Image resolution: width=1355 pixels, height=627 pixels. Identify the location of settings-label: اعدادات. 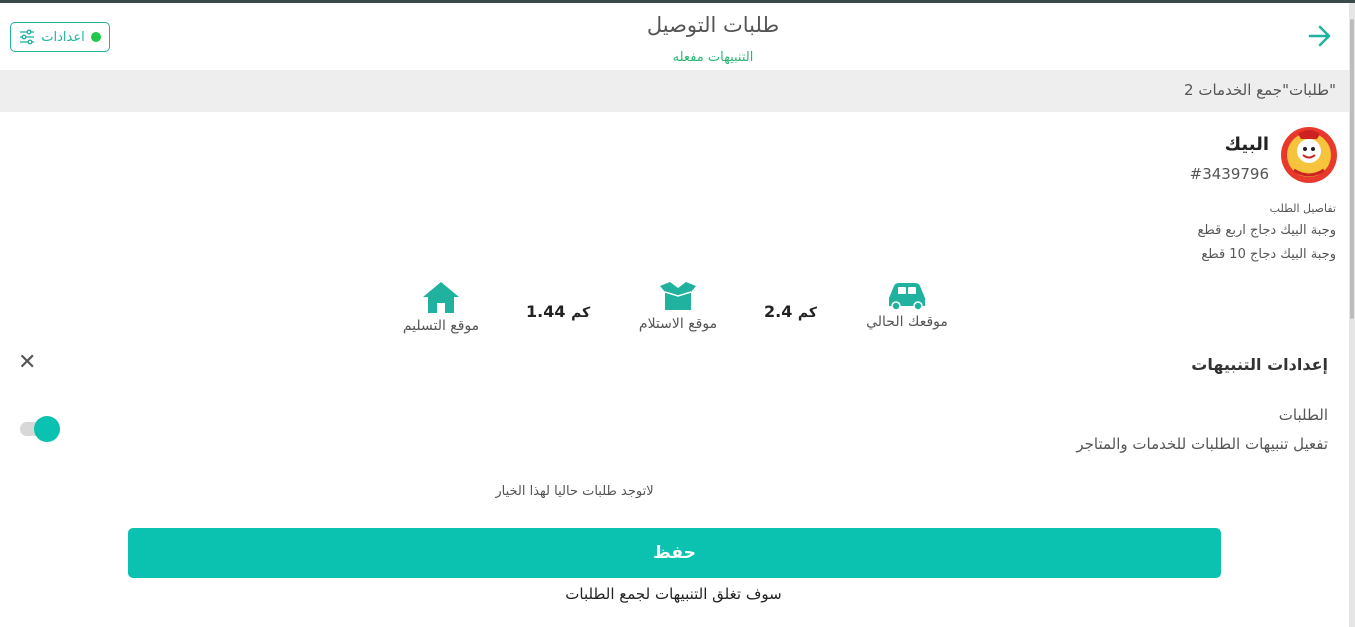
(63, 37).